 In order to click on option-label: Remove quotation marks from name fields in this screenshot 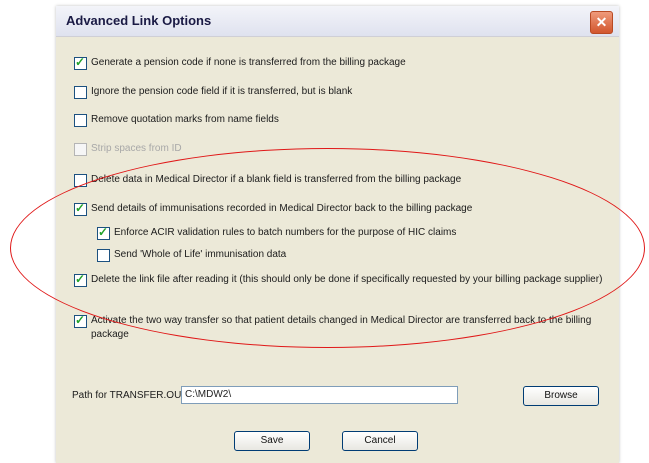, I will do `click(185, 119)`.